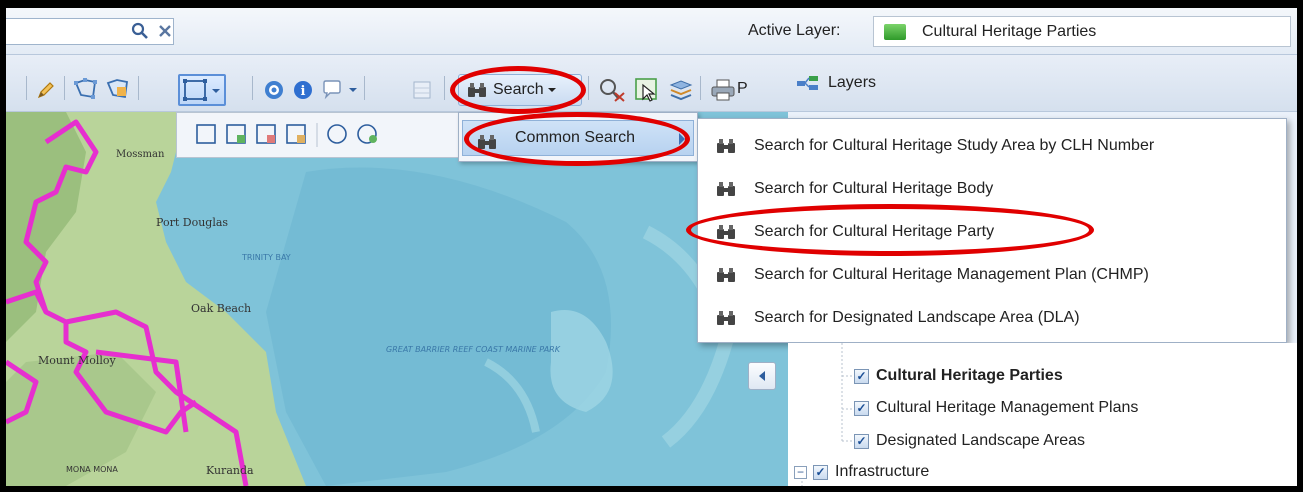 The height and width of the screenshot is (492, 1303). Describe the element at coordinates (221, 308) in the screenshot. I see `map-label-oak-beach: Oak Beach` at that location.